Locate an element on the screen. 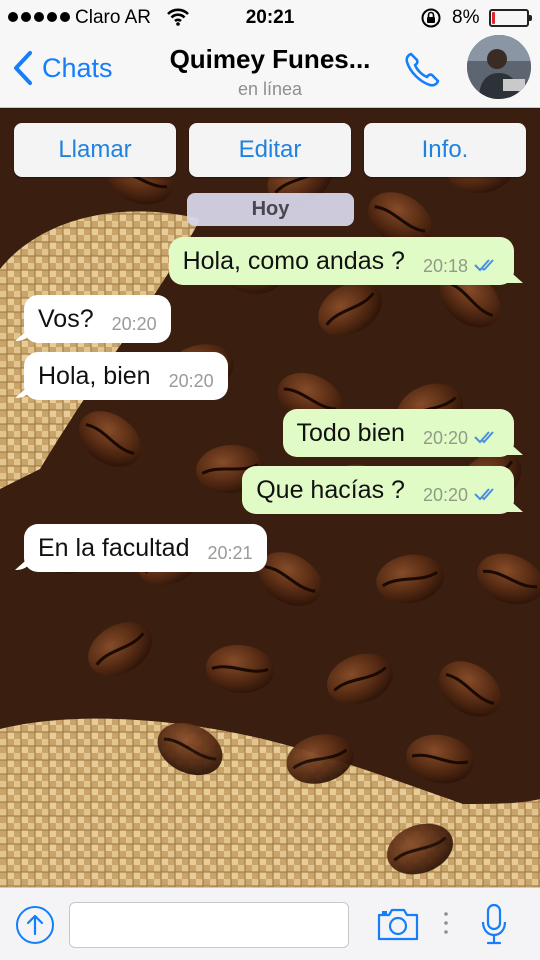 Image resolution: width=540 pixels, height=960 pixels. day-separator: Hoy is located at coordinates (270, 209).